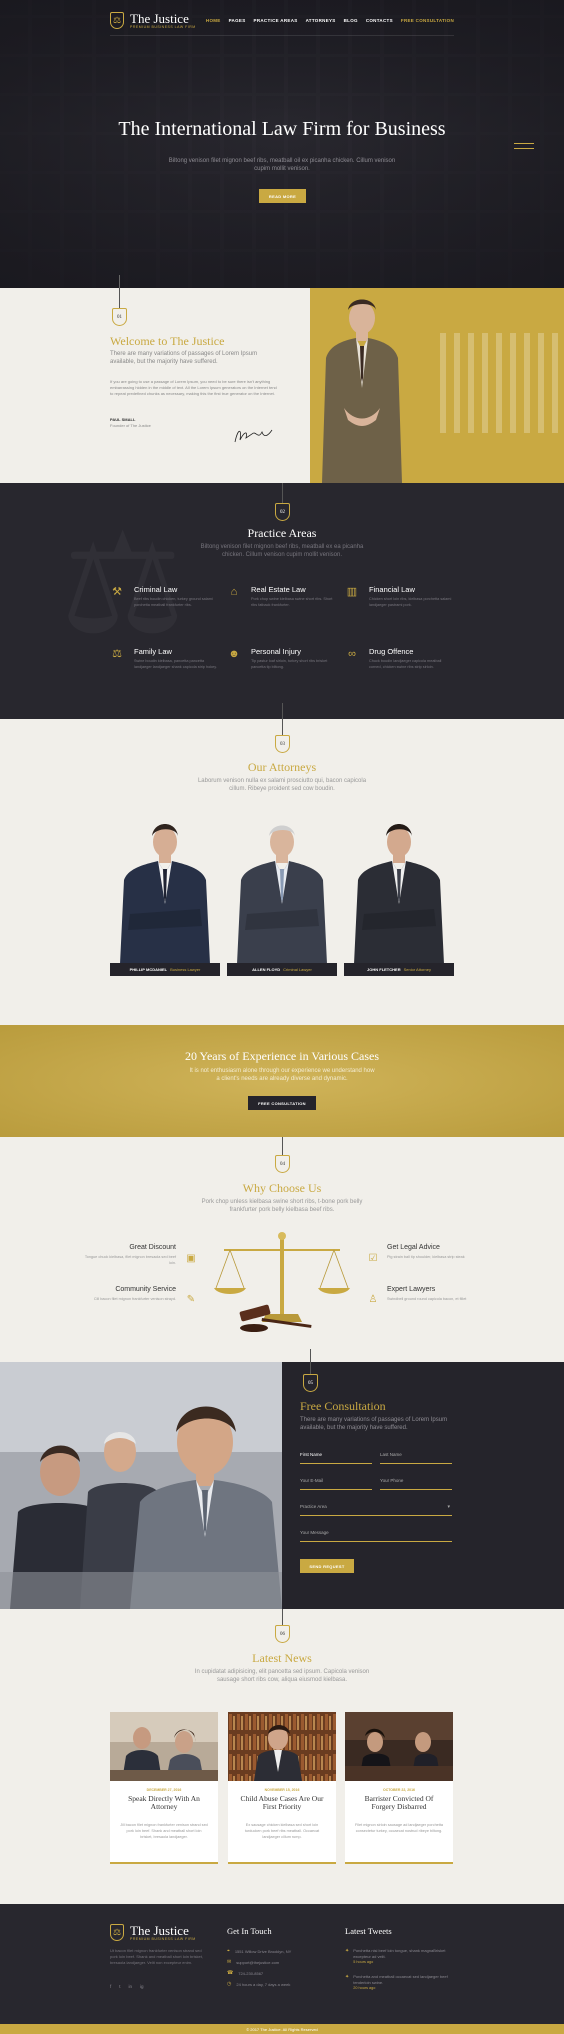  I want to click on section-number-badge: 05, so click(310, 1383).